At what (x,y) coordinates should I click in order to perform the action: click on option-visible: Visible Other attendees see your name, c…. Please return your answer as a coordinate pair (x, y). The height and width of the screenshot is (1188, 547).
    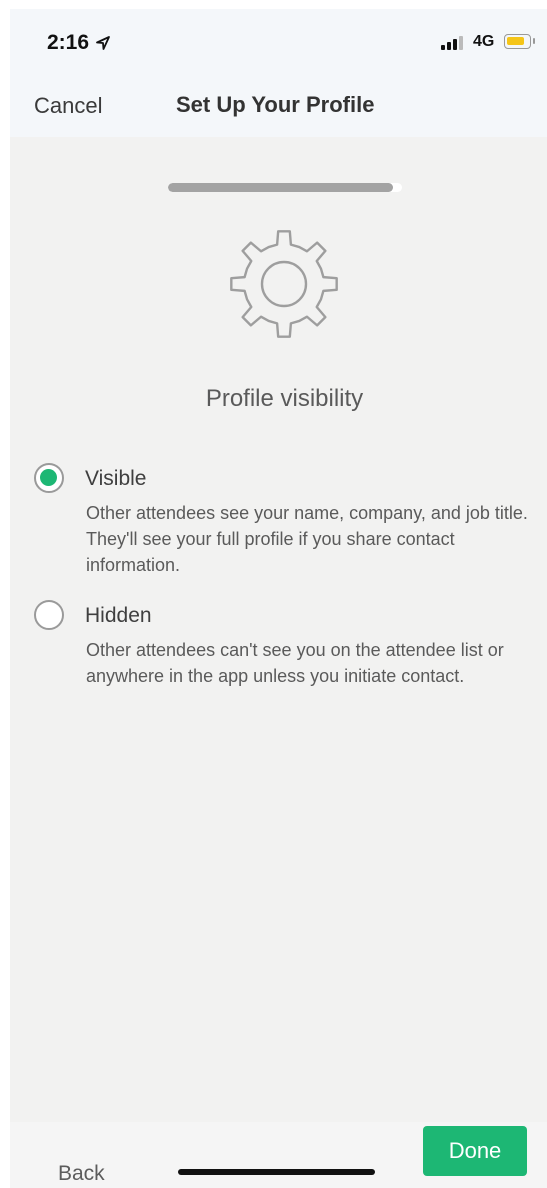
    Looking at the image, I should click on (278, 524).